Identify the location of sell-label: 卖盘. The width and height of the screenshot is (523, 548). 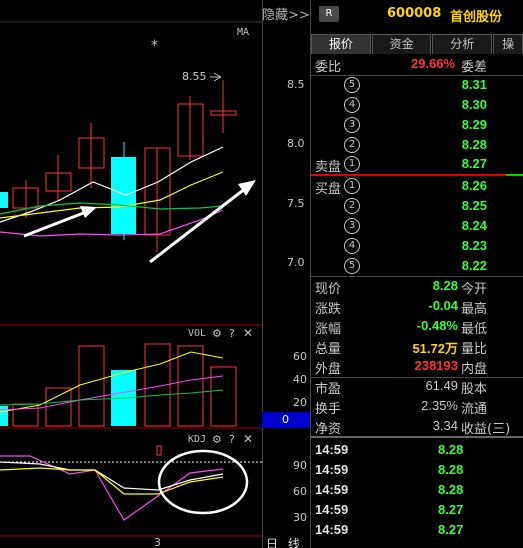
(328, 167).